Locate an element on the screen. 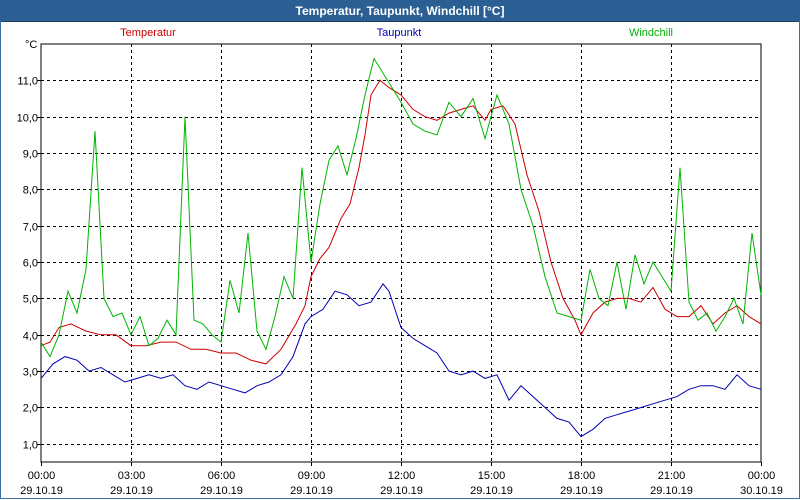 The width and height of the screenshot is (800, 500). y-axis-label: °C is located at coordinates (31, 45).